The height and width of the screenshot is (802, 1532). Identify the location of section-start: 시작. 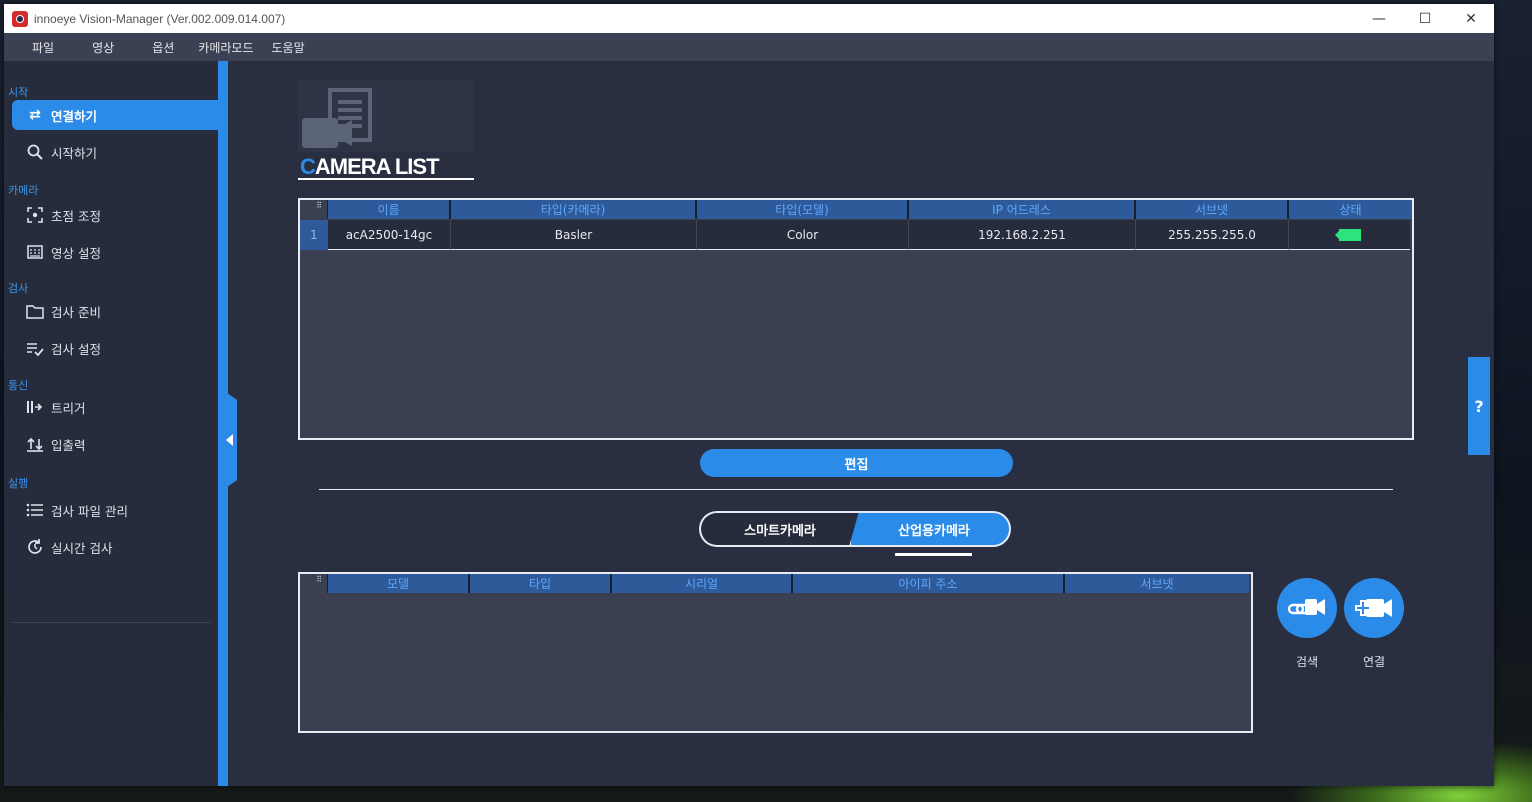
(18, 92).